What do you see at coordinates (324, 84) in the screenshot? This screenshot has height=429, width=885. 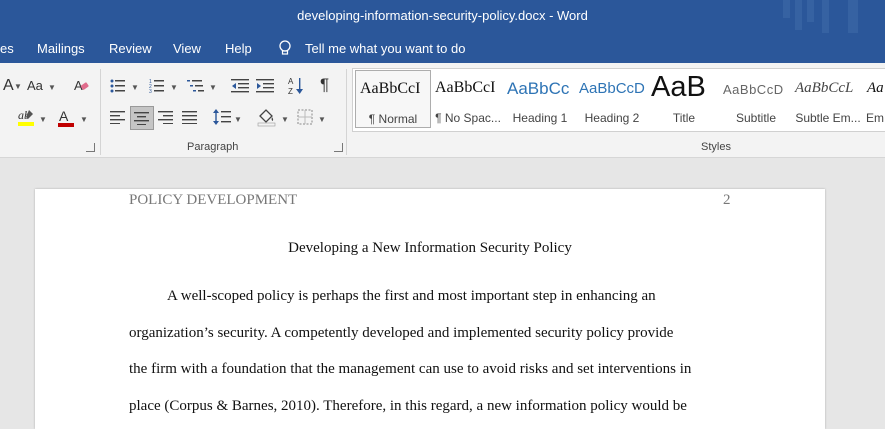 I see `pilcrow-icon: ¶` at bounding box center [324, 84].